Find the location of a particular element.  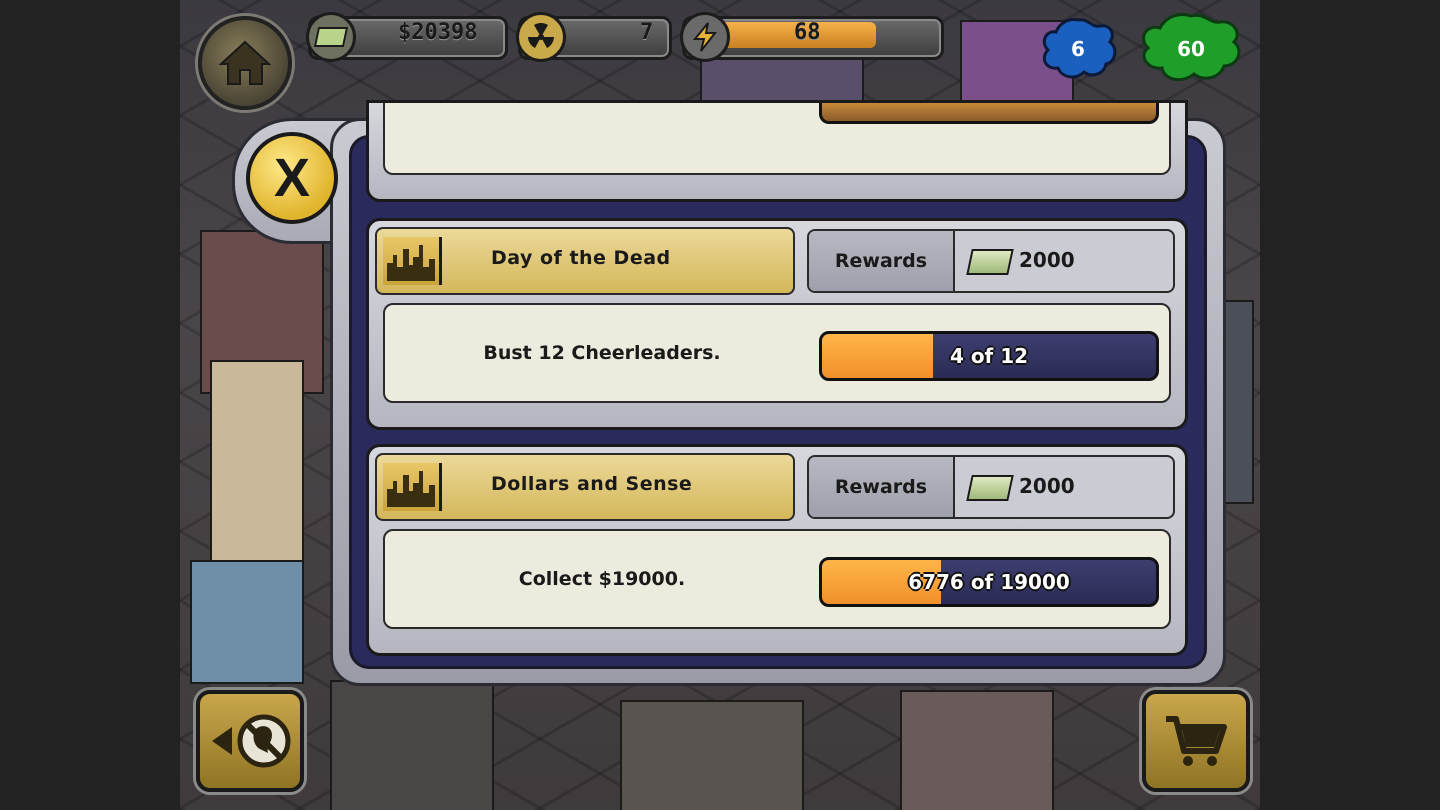

mission-title: Dollars and Sense is located at coordinates (592, 484).